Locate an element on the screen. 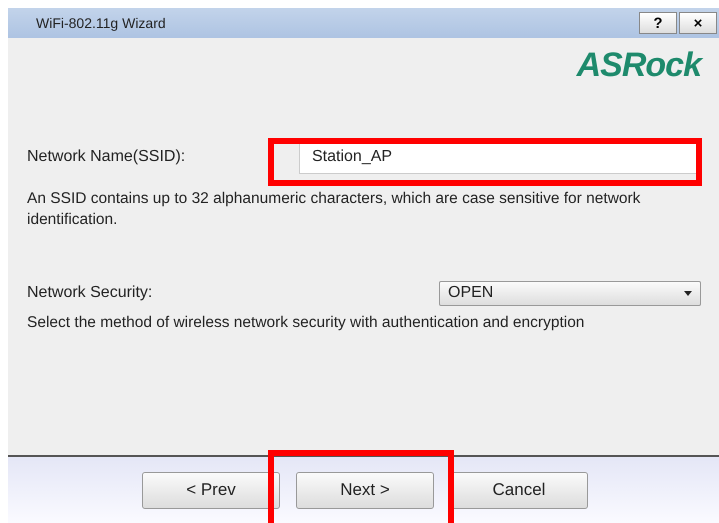 Image resolution: width=719 pixels, height=523 pixels. security-dropdown: OPEN is located at coordinates (570, 293).